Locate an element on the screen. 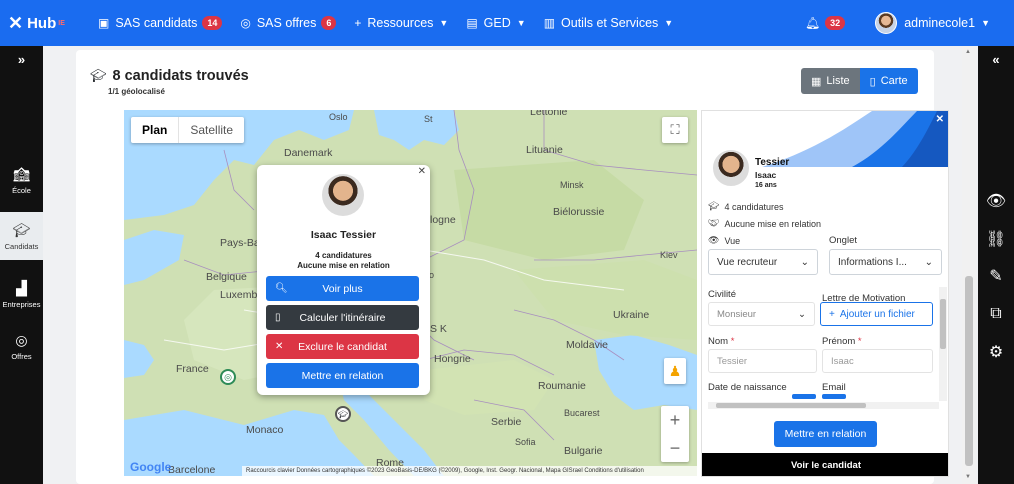  scroll-up-icon: ▲ is located at coordinates (968, 52).